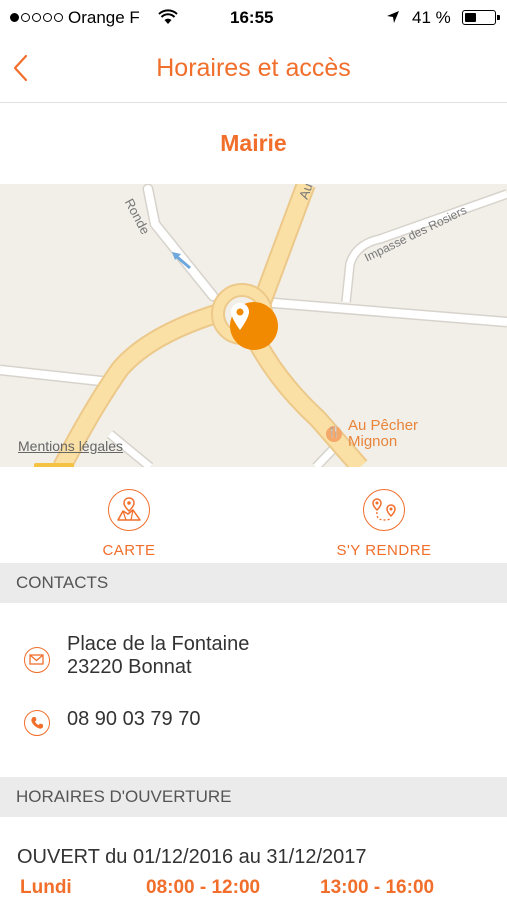  Describe the element at coordinates (373, 441) in the screenshot. I see `poi-name-line2: Mignon` at that location.